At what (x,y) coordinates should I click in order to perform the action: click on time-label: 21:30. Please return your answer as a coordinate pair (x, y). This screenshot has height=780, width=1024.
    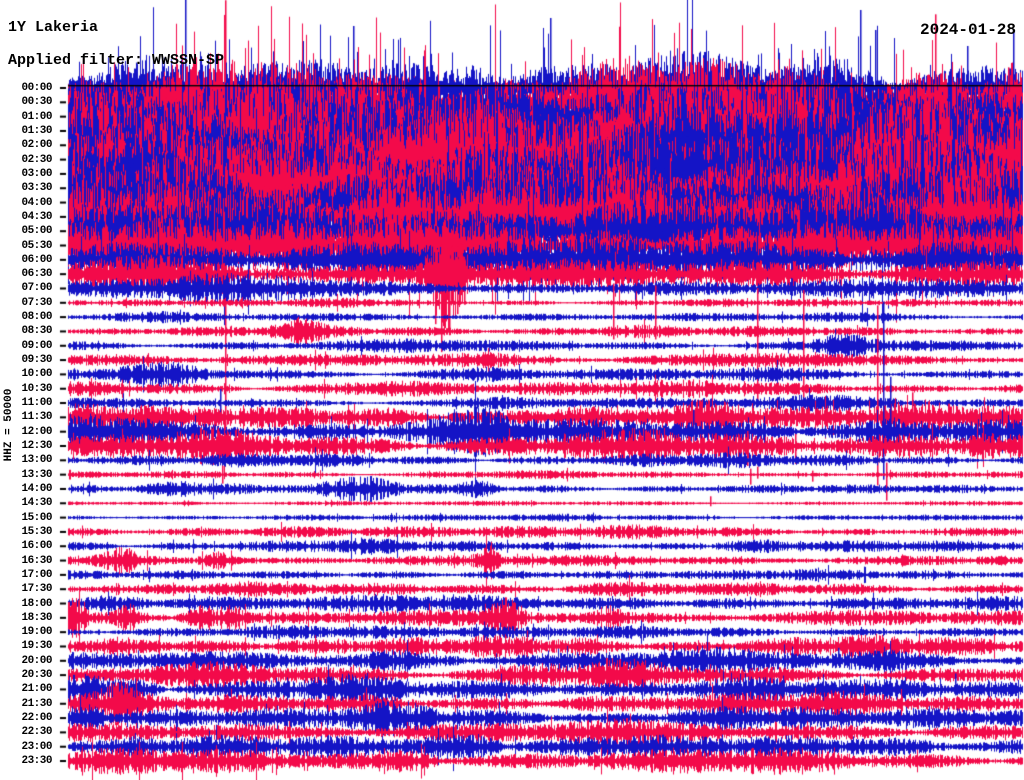
    Looking at the image, I should click on (36, 703).